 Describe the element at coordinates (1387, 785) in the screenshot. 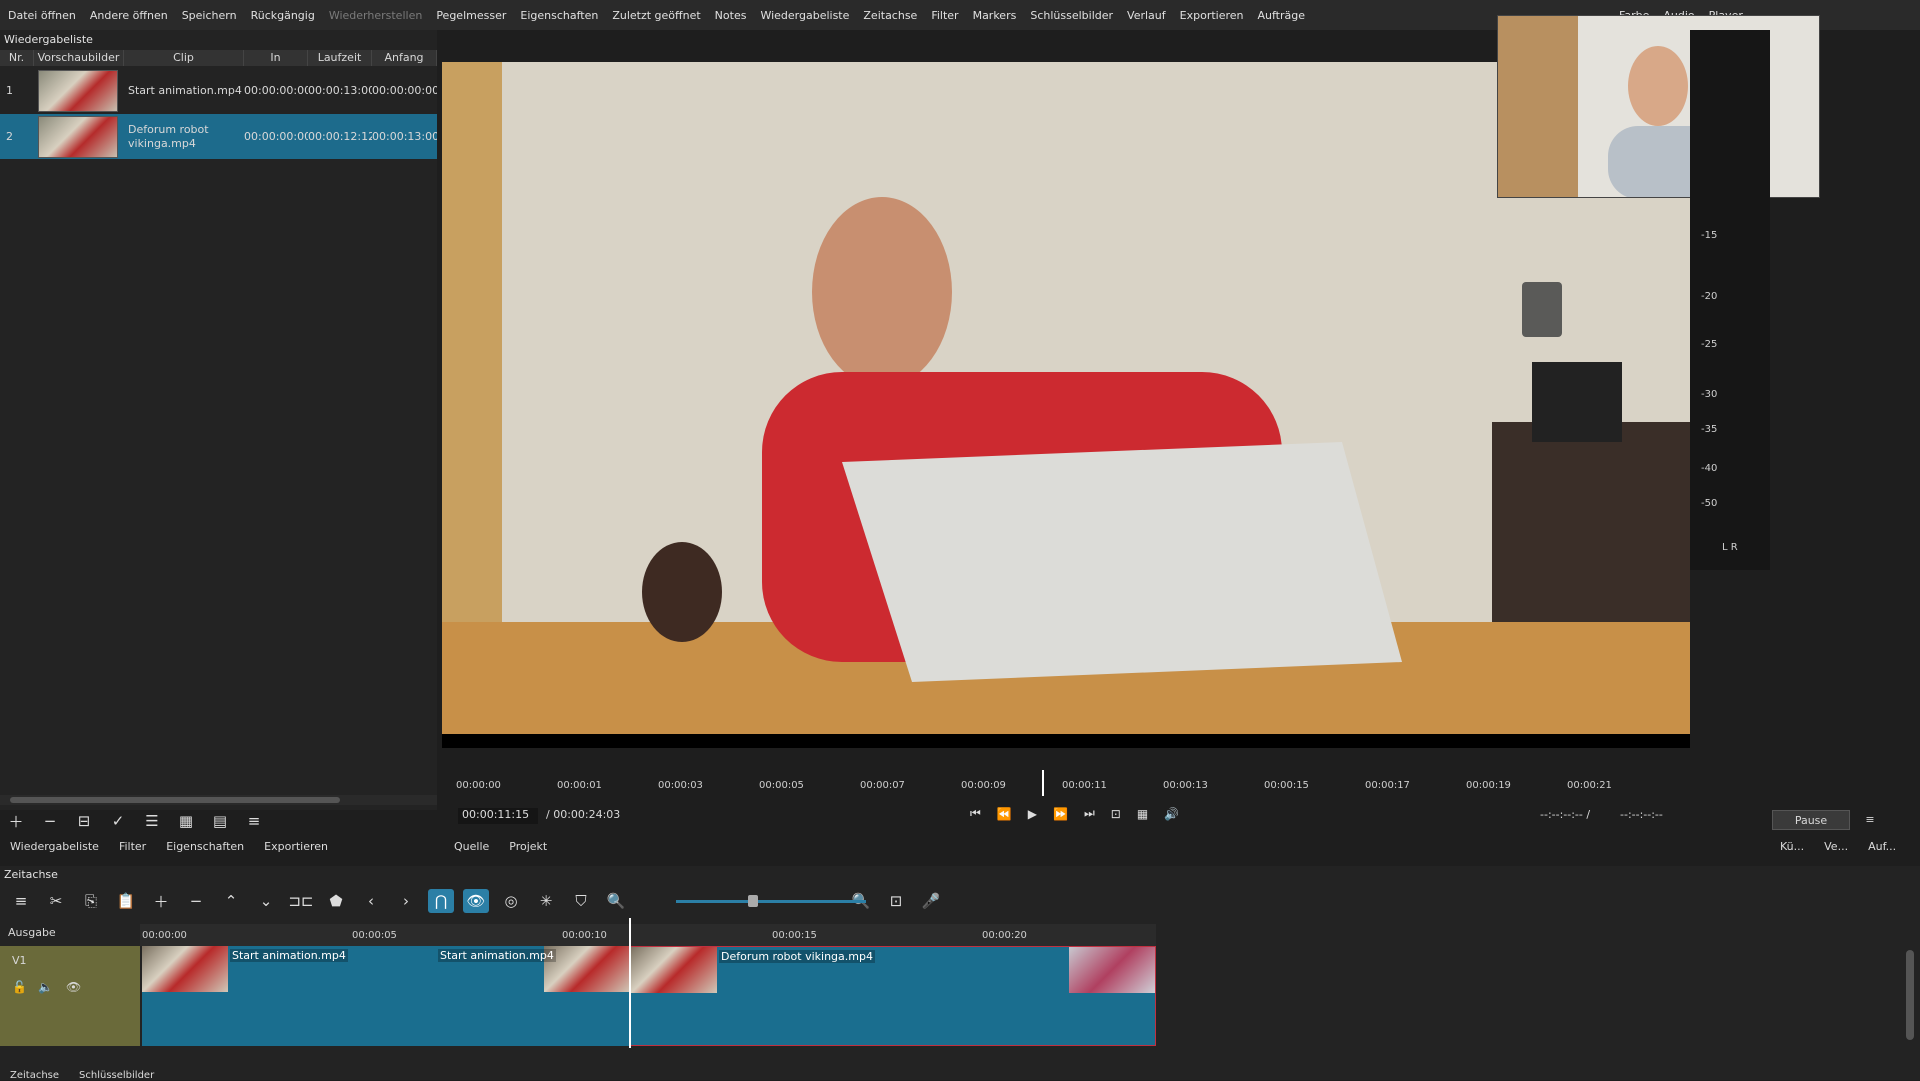

I see `ruler-label: 00:00:17` at that location.